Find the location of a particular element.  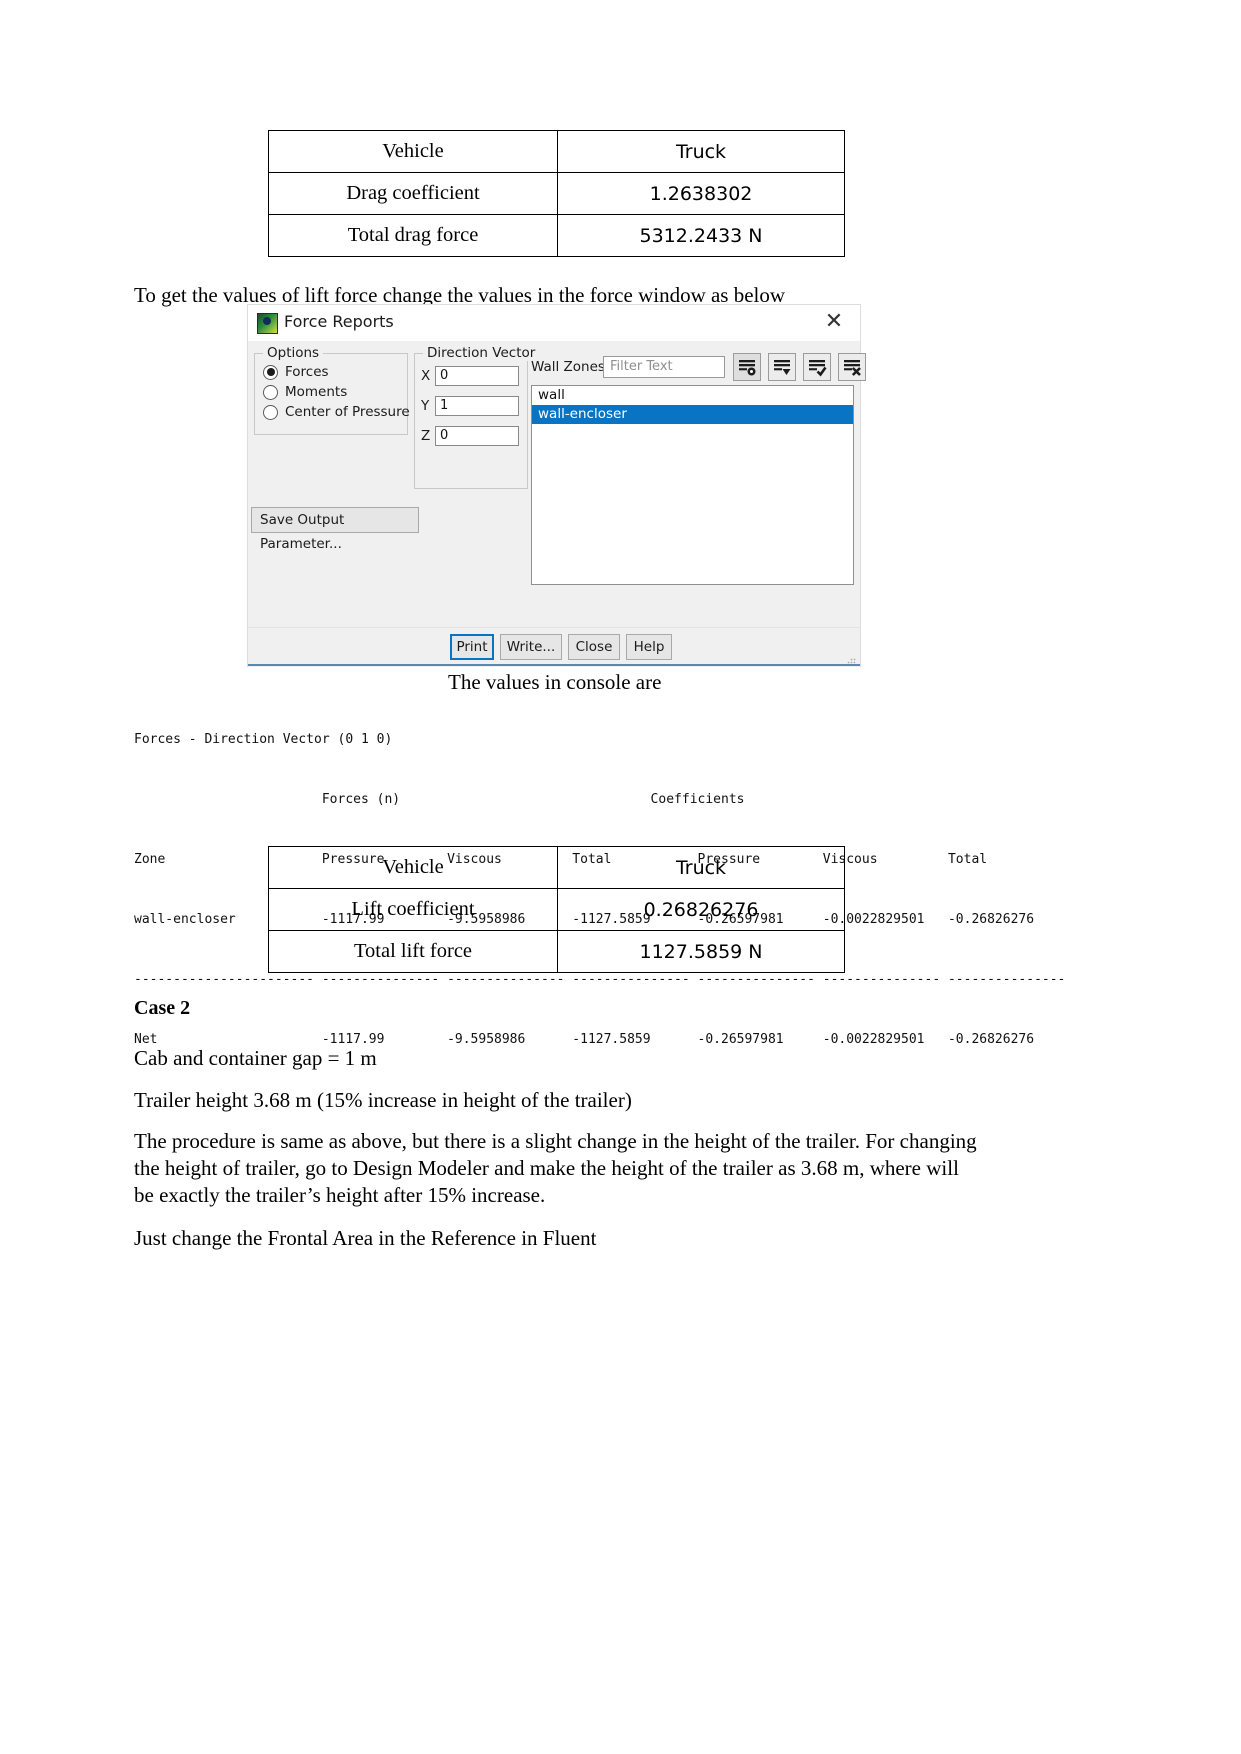

direction-vector-z-input: 0 is located at coordinates (477, 436).